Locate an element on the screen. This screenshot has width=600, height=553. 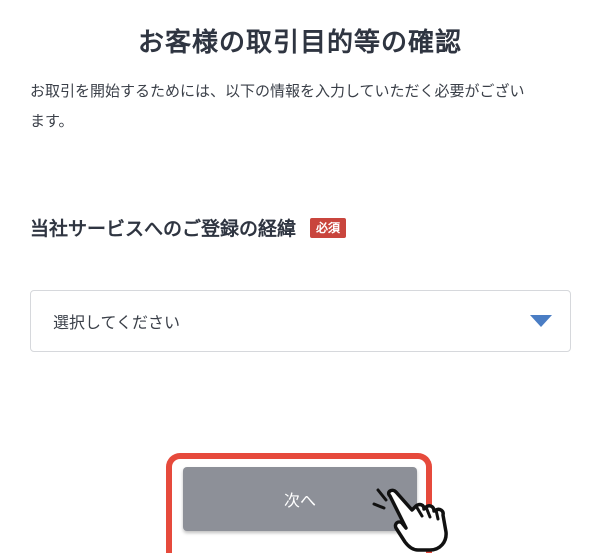
registration-route-field: 当社サービスへのご登録の経緯 必須 is located at coordinates (188, 227).